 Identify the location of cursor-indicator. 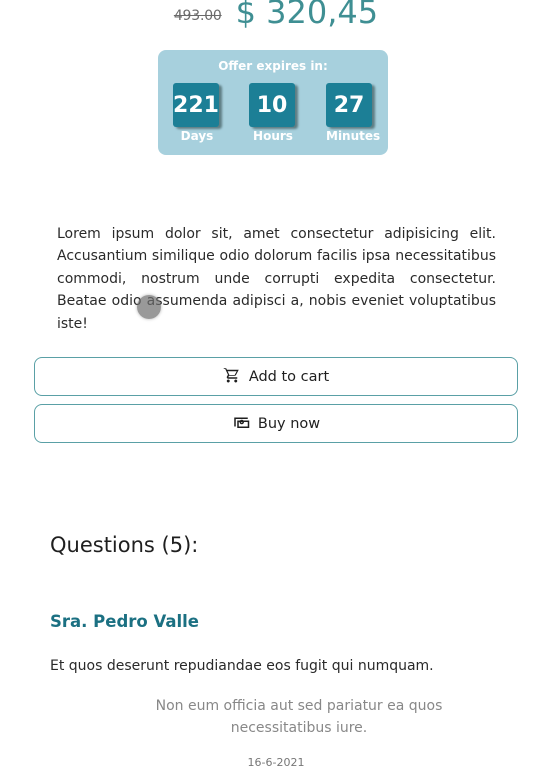
(149, 307).